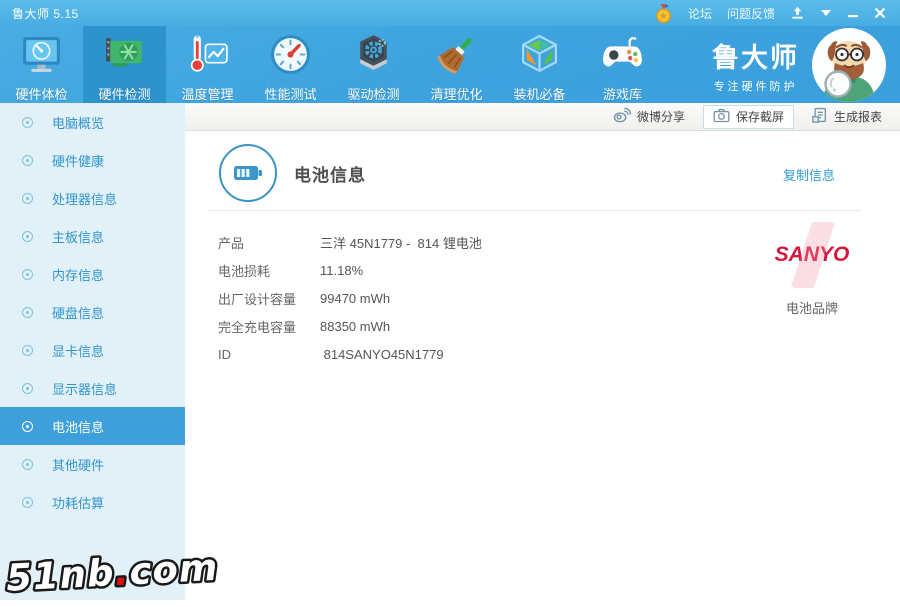  I want to click on sidebar-item-disk-info: 硬盘信息, so click(92, 312).